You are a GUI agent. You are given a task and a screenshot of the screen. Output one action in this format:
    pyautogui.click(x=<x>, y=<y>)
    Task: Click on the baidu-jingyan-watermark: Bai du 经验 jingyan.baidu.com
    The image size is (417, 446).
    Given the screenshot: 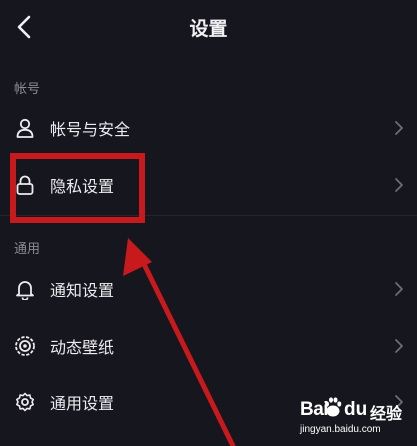 What is the action you would take?
    pyautogui.click(x=357, y=418)
    